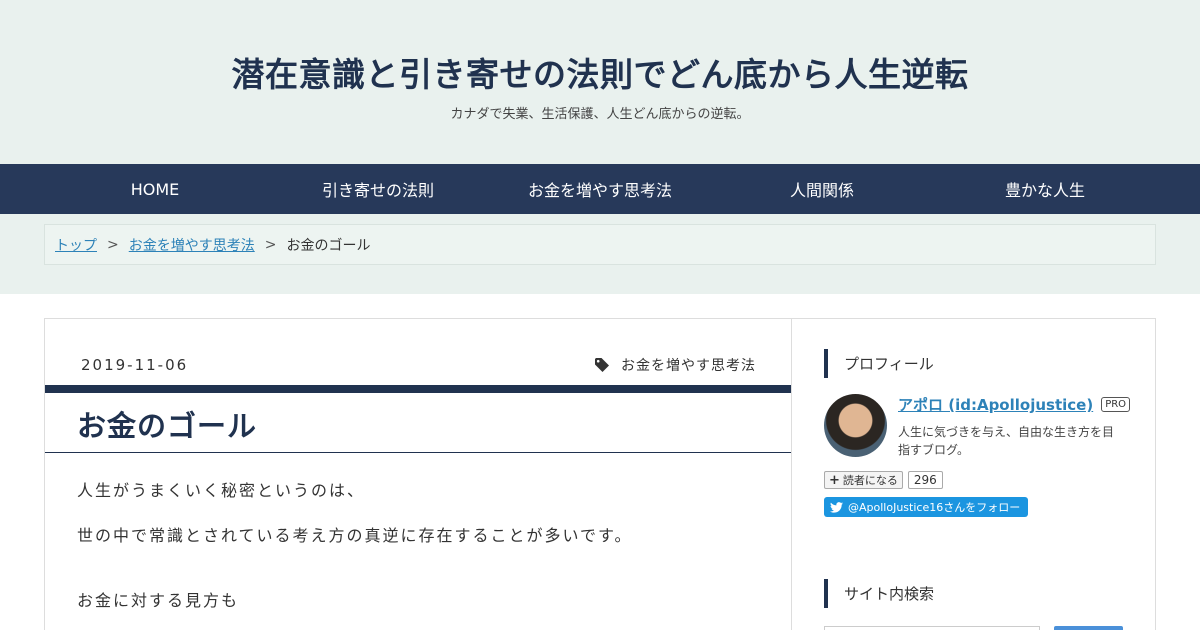 This screenshot has height=630, width=1200. Describe the element at coordinates (192, 245) in the screenshot. I see `breadcrumb-category-link: お金を増やす思考法` at that location.